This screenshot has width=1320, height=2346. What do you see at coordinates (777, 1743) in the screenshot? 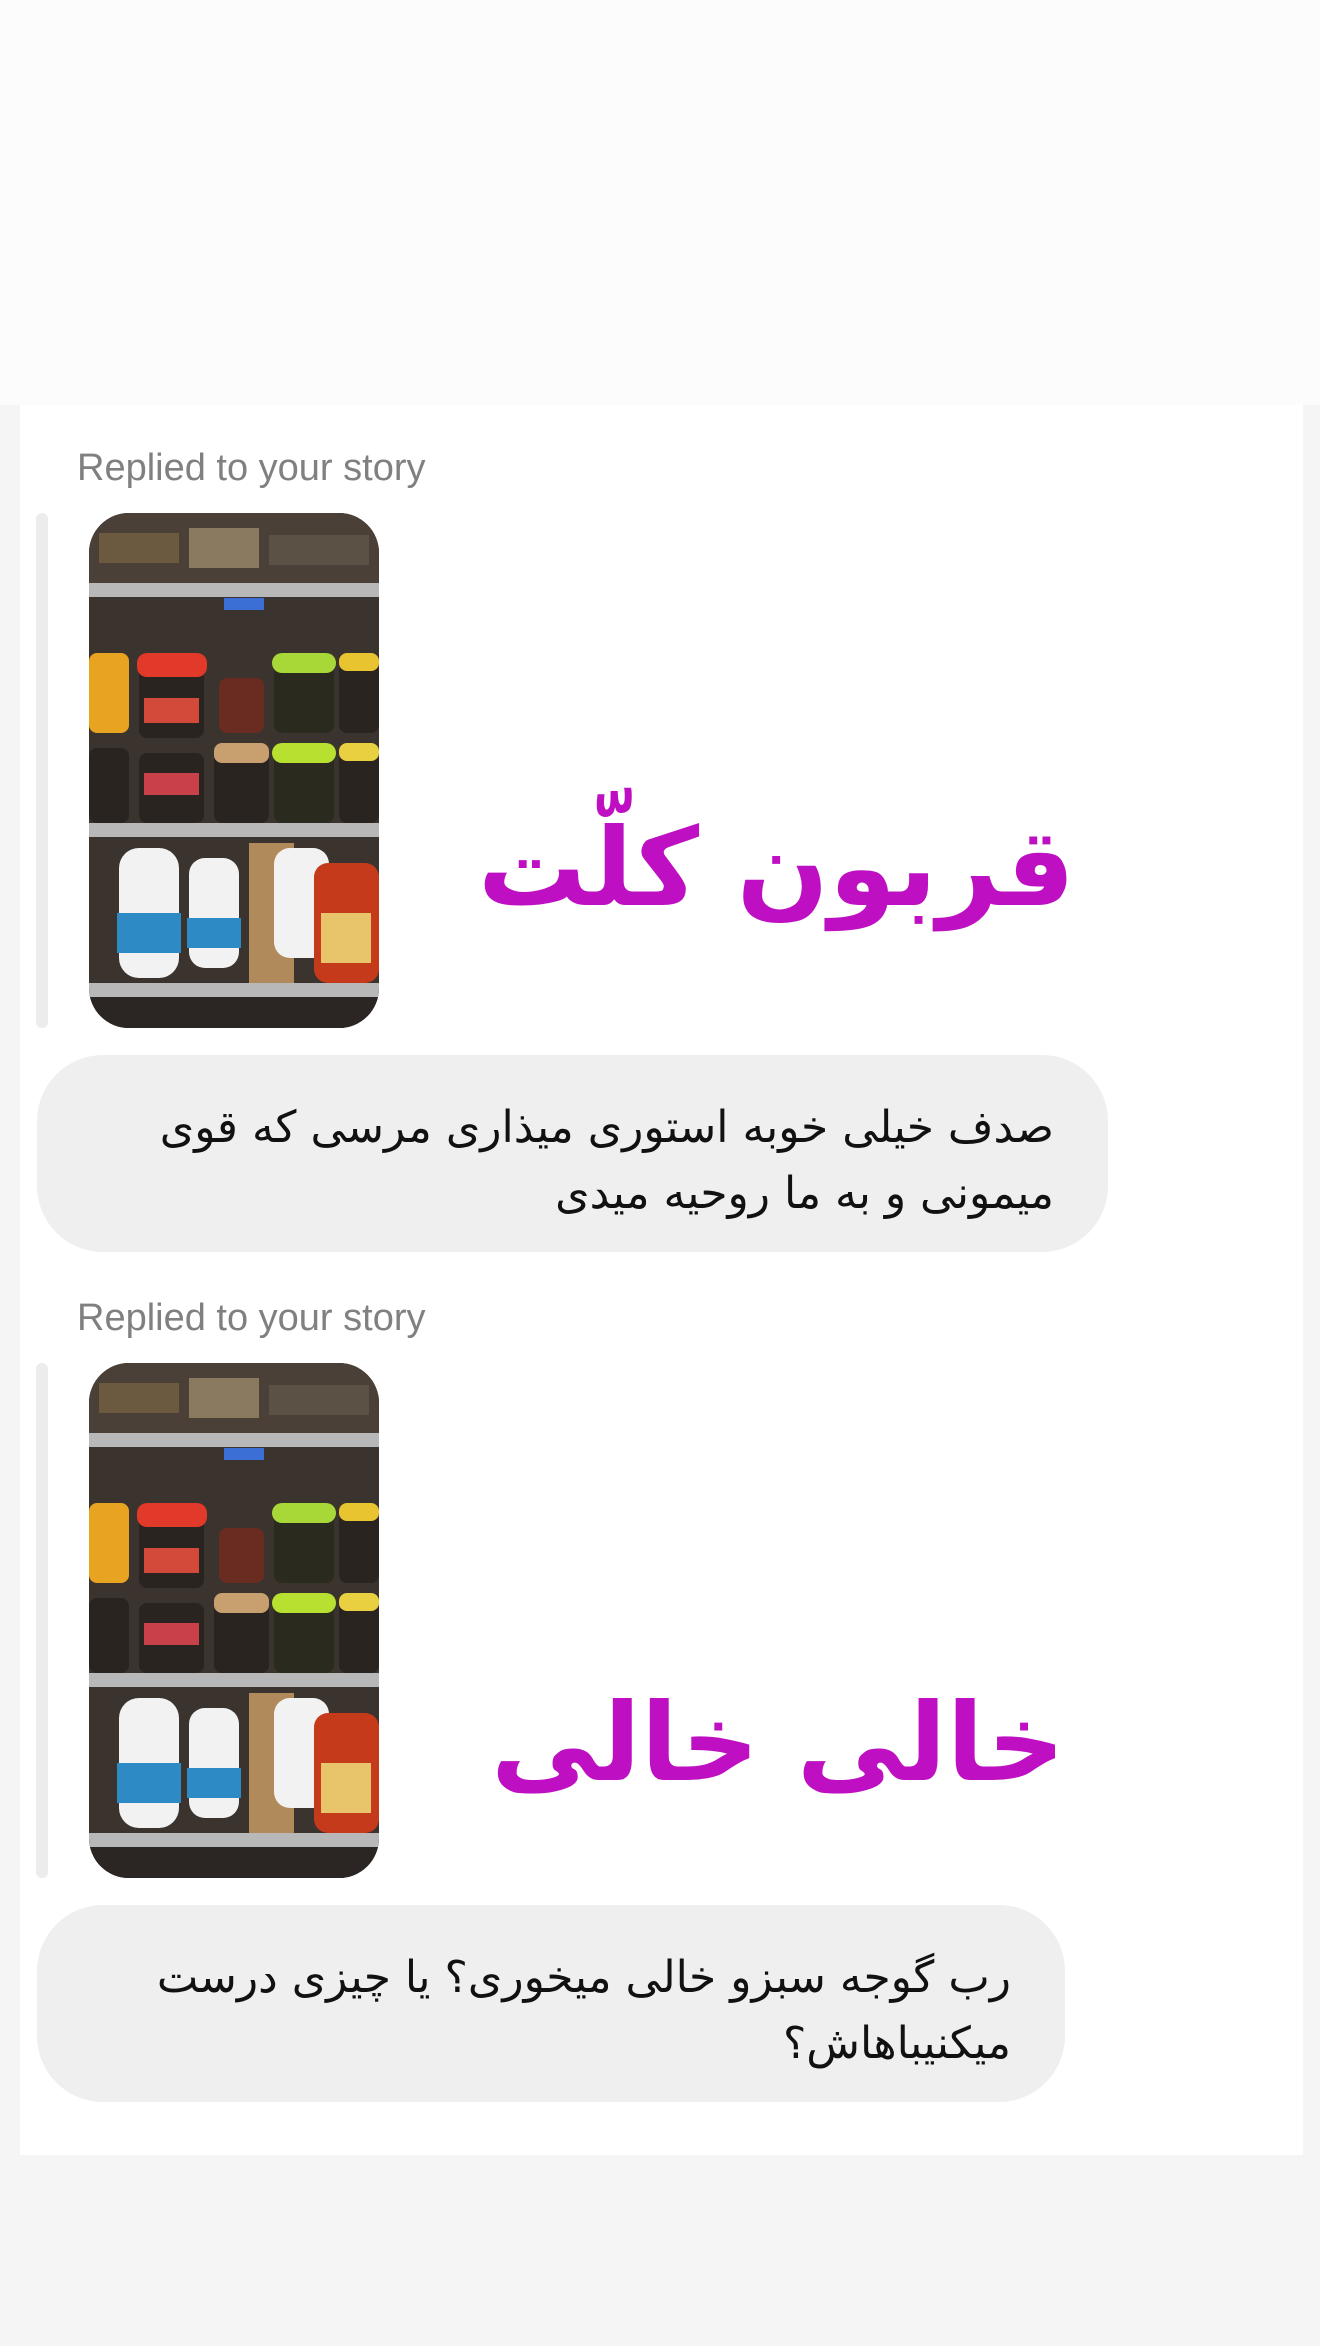
I see `story-caption: خالی خالی` at bounding box center [777, 1743].